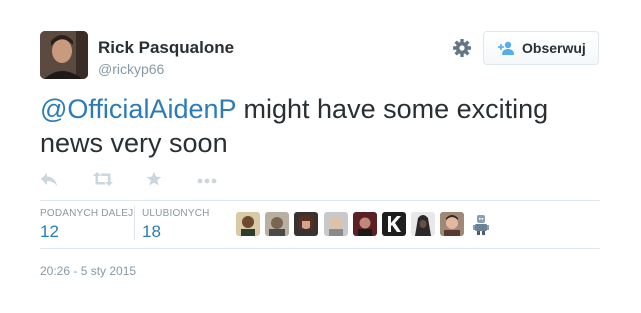 This screenshot has height=313, width=641. What do you see at coordinates (131, 69) in the screenshot?
I see `author-handle: @rickyp66` at bounding box center [131, 69].